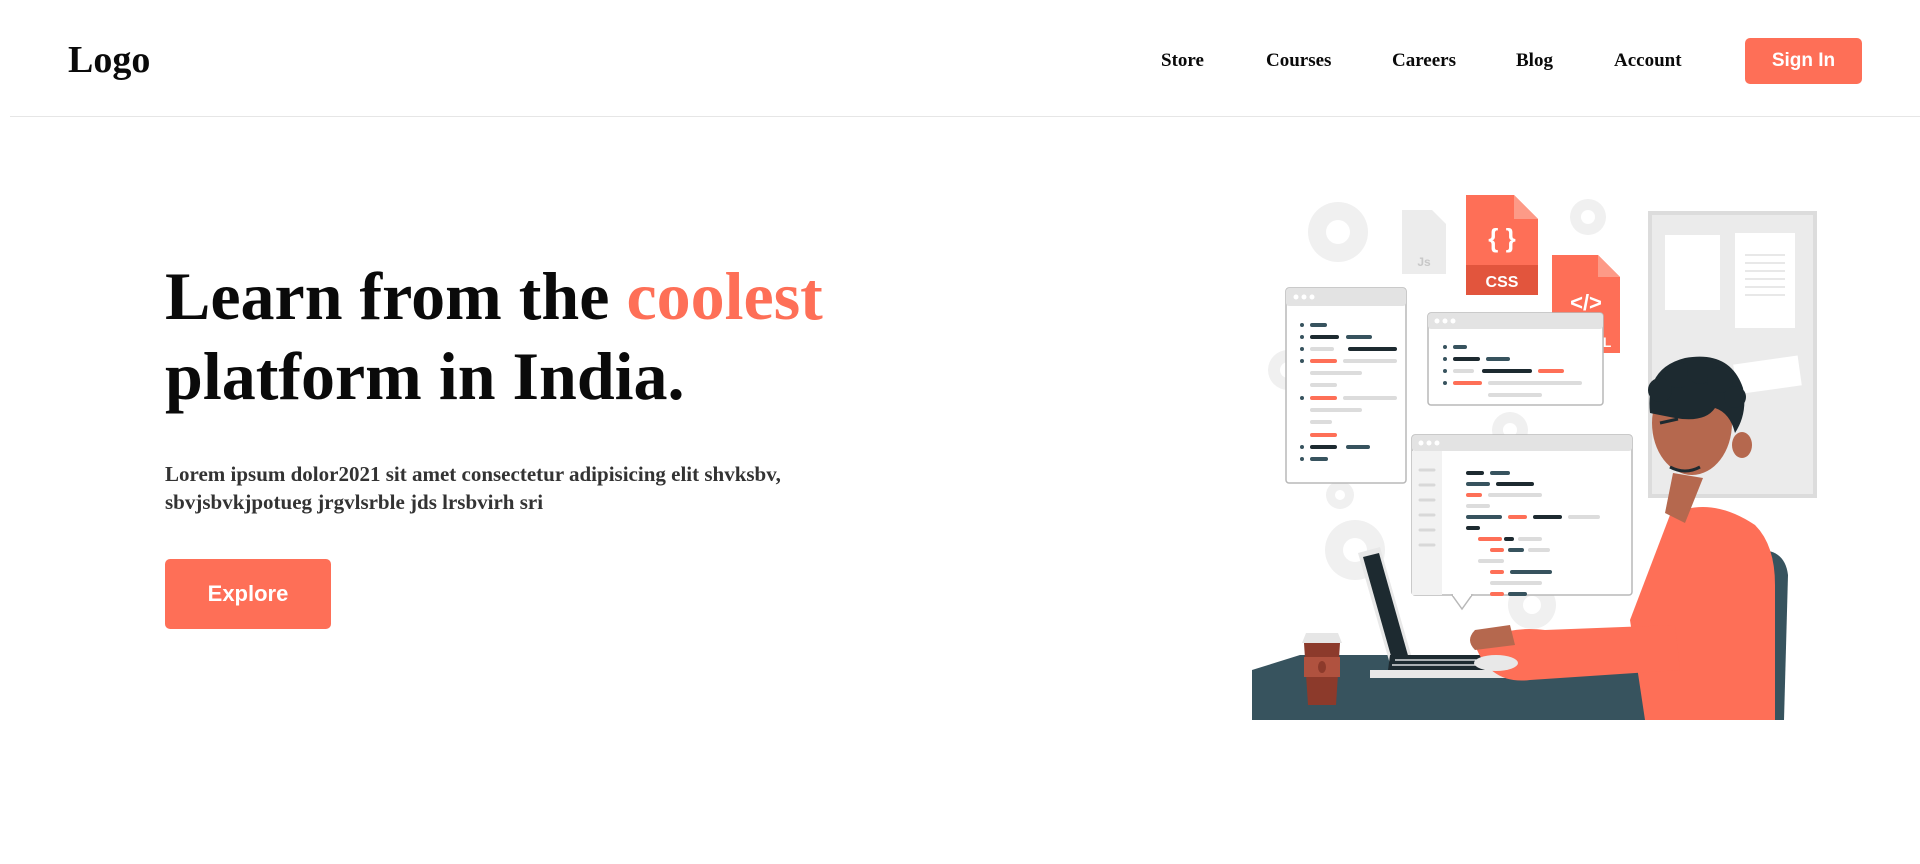 The height and width of the screenshot is (864, 1920). What do you see at coordinates (1322, 669) in the screenshot?
I see `coffee-cup-icon` at bounding box center [1322, 669].